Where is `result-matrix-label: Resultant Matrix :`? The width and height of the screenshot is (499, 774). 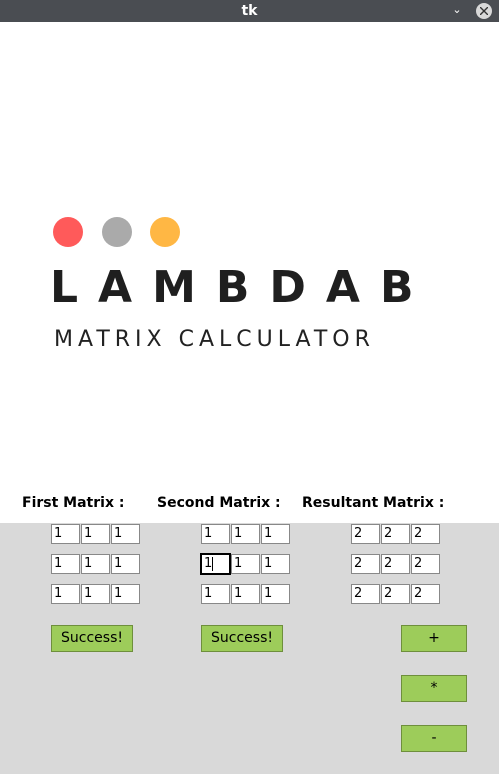 result-matrix-label: Resultant Matrix : is located at coordinates (373, 503).